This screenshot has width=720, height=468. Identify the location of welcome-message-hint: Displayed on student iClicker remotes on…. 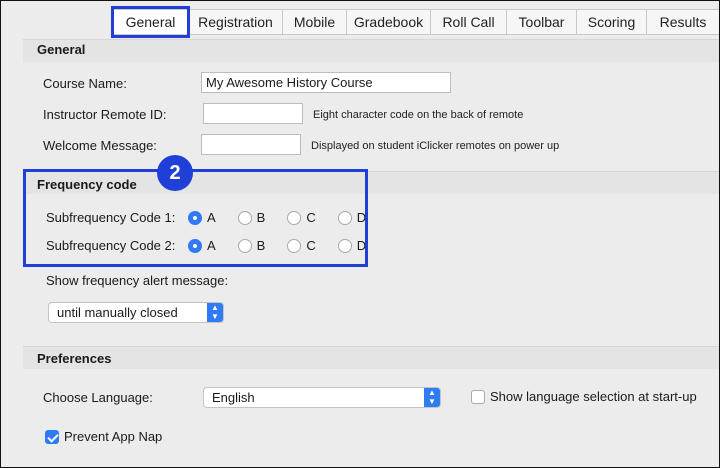
(435, 146).